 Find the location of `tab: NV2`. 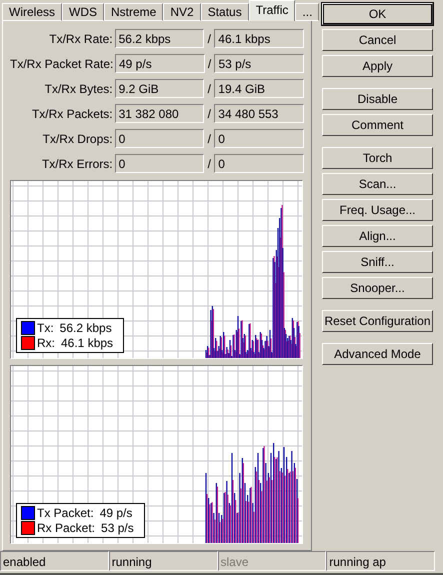

tab: NV2 is located at coordinates (182, 12).